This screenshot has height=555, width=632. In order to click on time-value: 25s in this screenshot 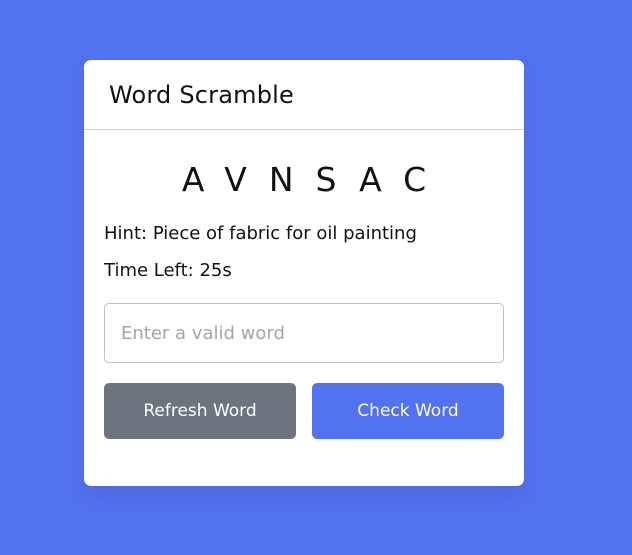, I will do `click(215, 270)`.